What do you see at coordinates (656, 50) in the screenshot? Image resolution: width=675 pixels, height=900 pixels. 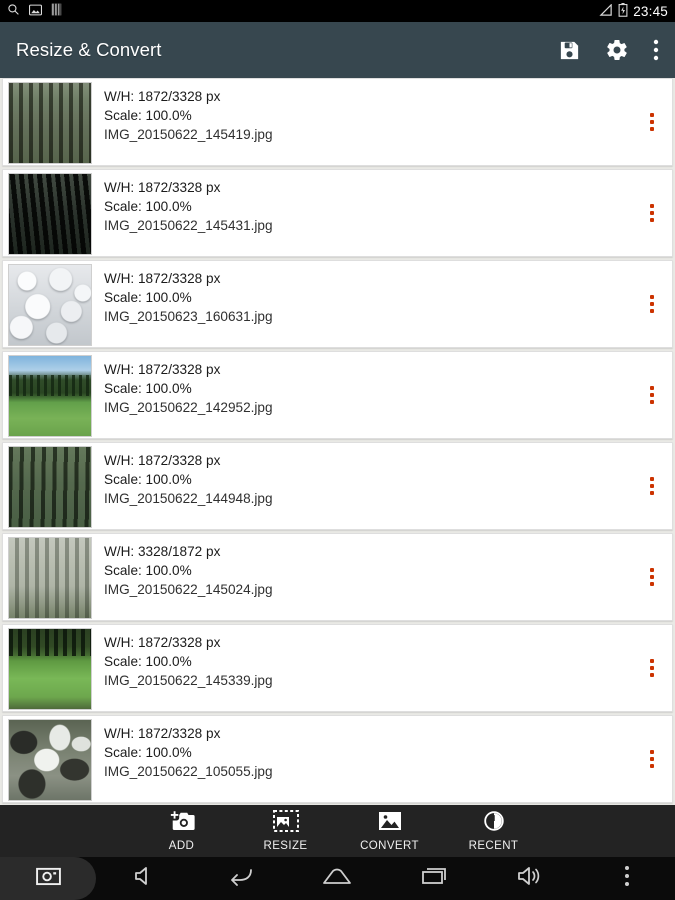 I see `overflow-button` at bounding box center [656, 50].